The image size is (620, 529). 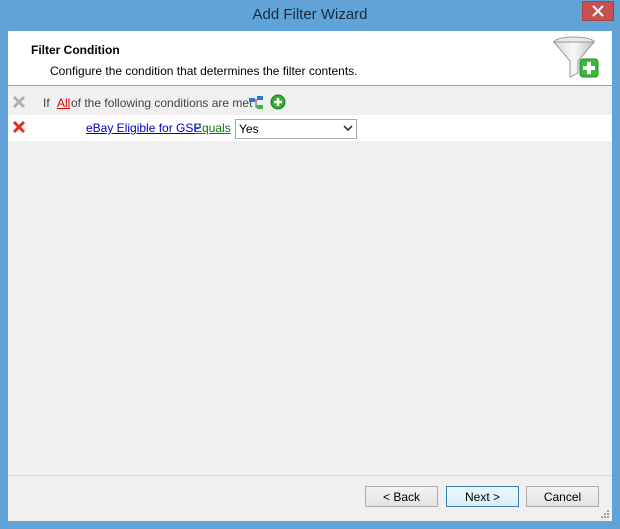 I want to click on page-title: Filter Condition, so click(x=75, y=50).